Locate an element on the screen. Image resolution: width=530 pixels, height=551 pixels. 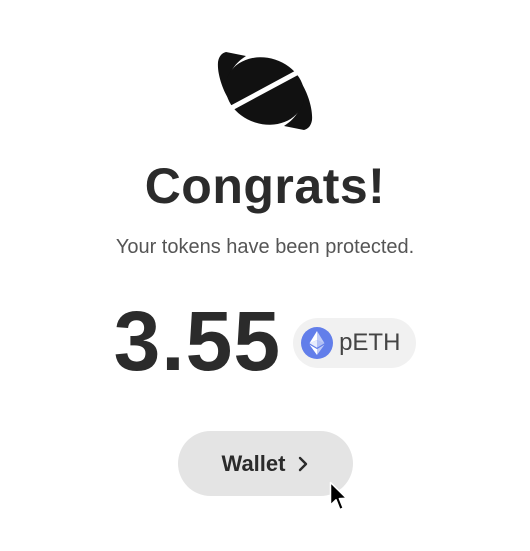
token-symbol: pETH is located at coordinates (370, 342).